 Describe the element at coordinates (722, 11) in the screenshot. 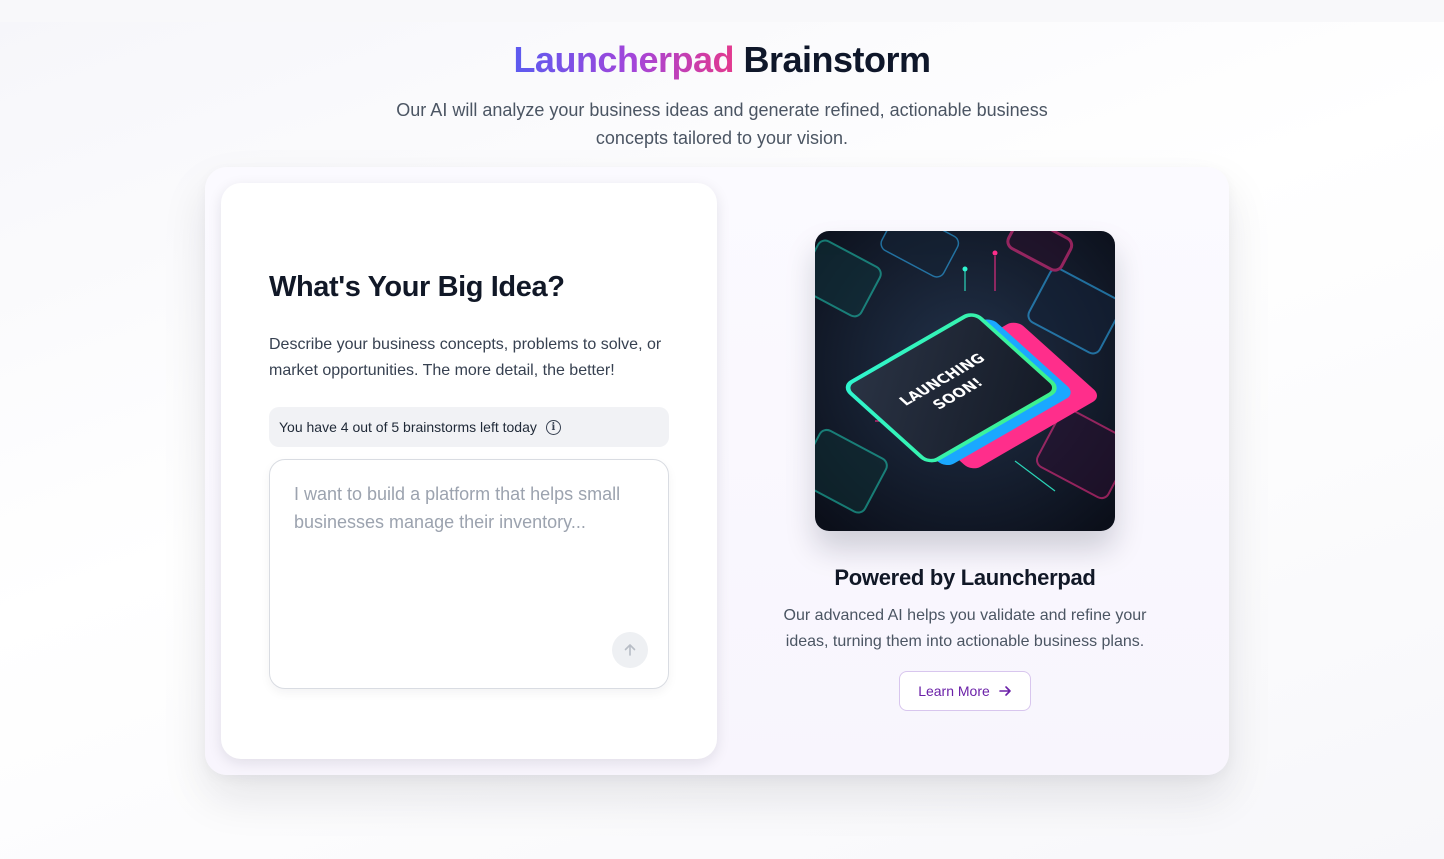

I see `top-bar` at that location.